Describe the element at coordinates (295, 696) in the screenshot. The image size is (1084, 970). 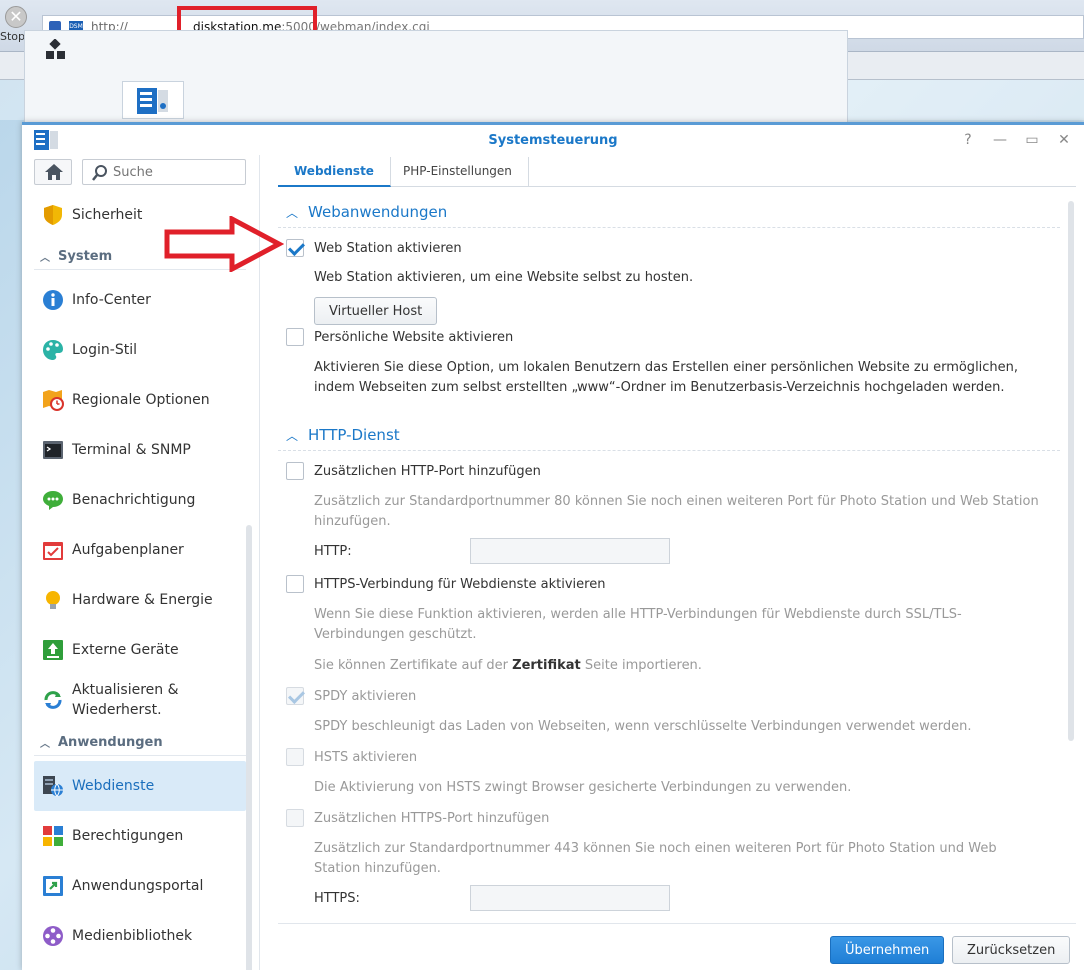
I see `spdy-checkbox` at that location.